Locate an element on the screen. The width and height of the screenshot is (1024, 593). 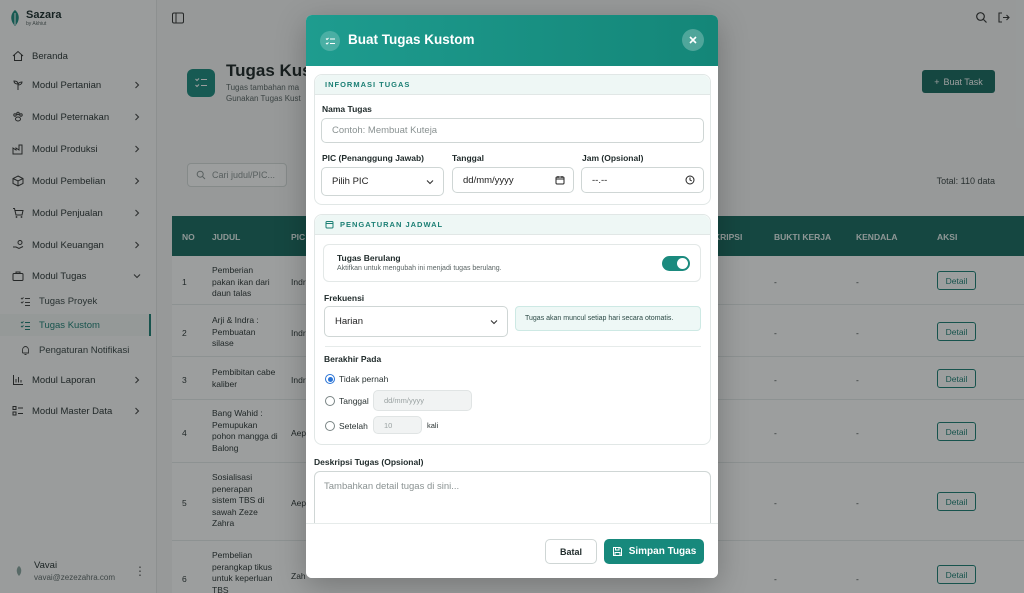
radio-tanggal is located at coordinates (330, 401).